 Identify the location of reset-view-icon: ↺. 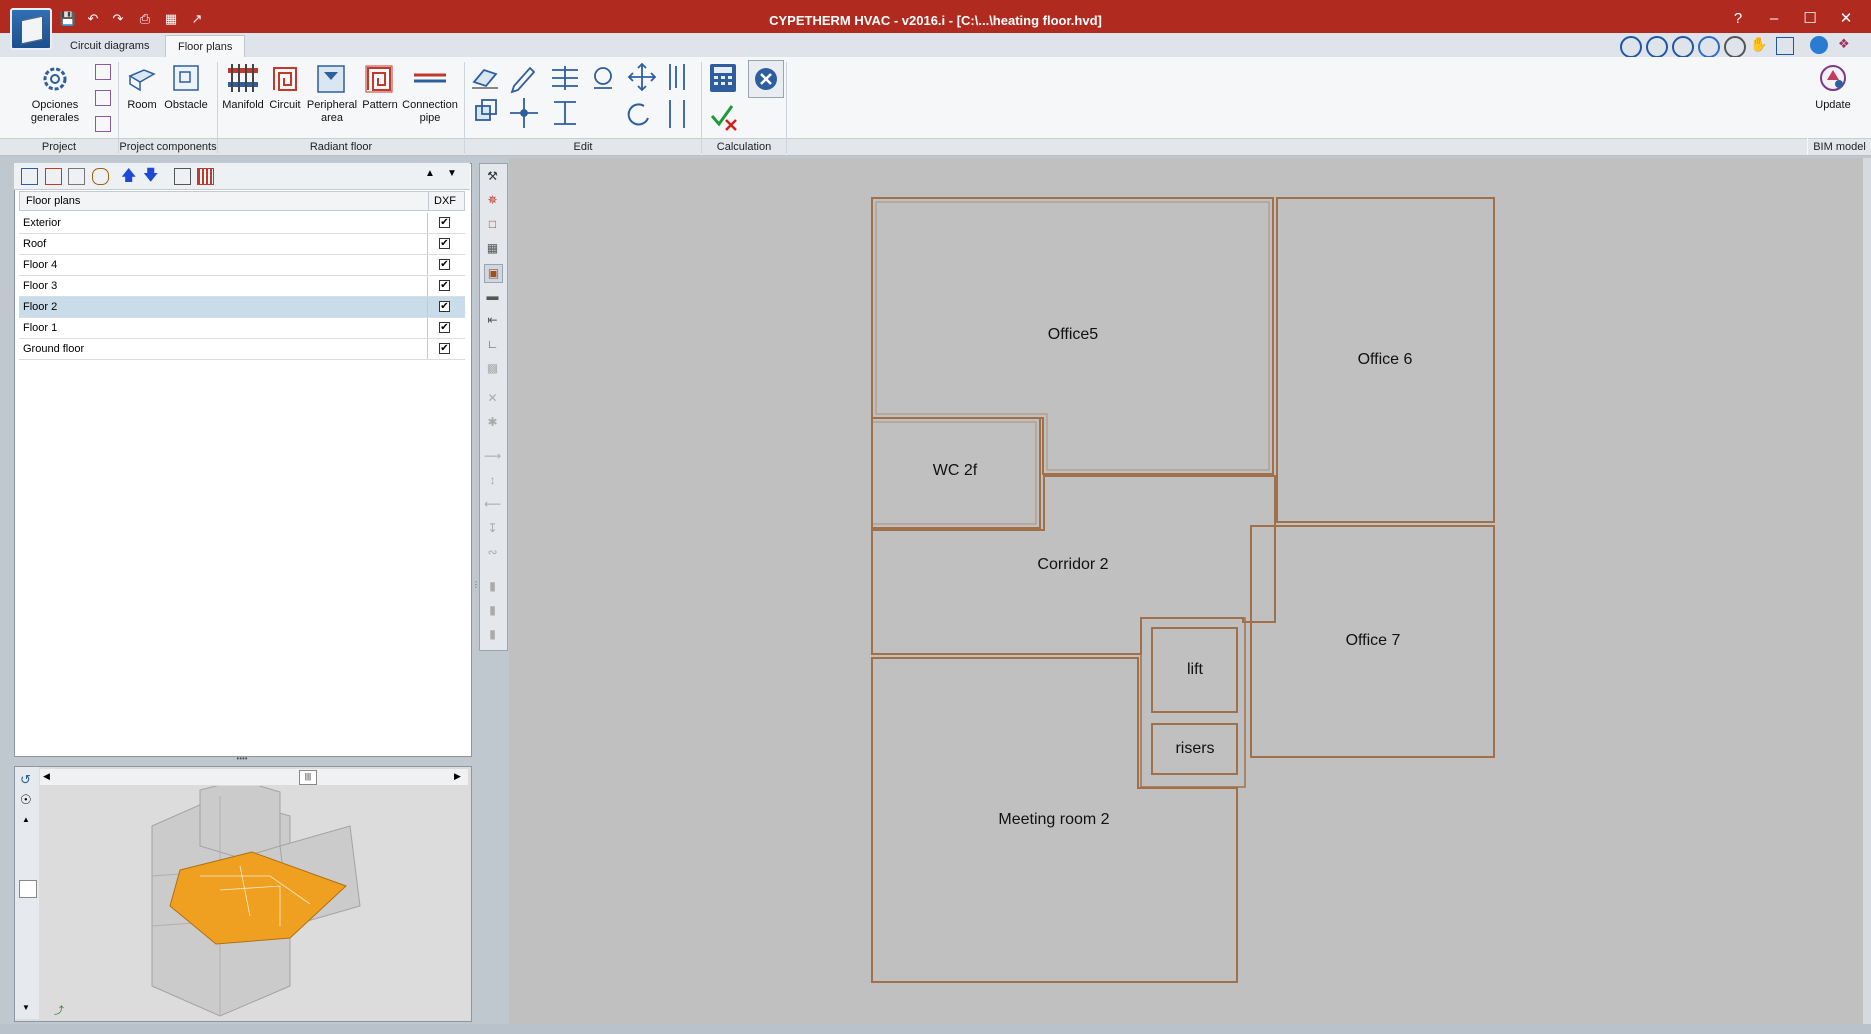
(28, 780).